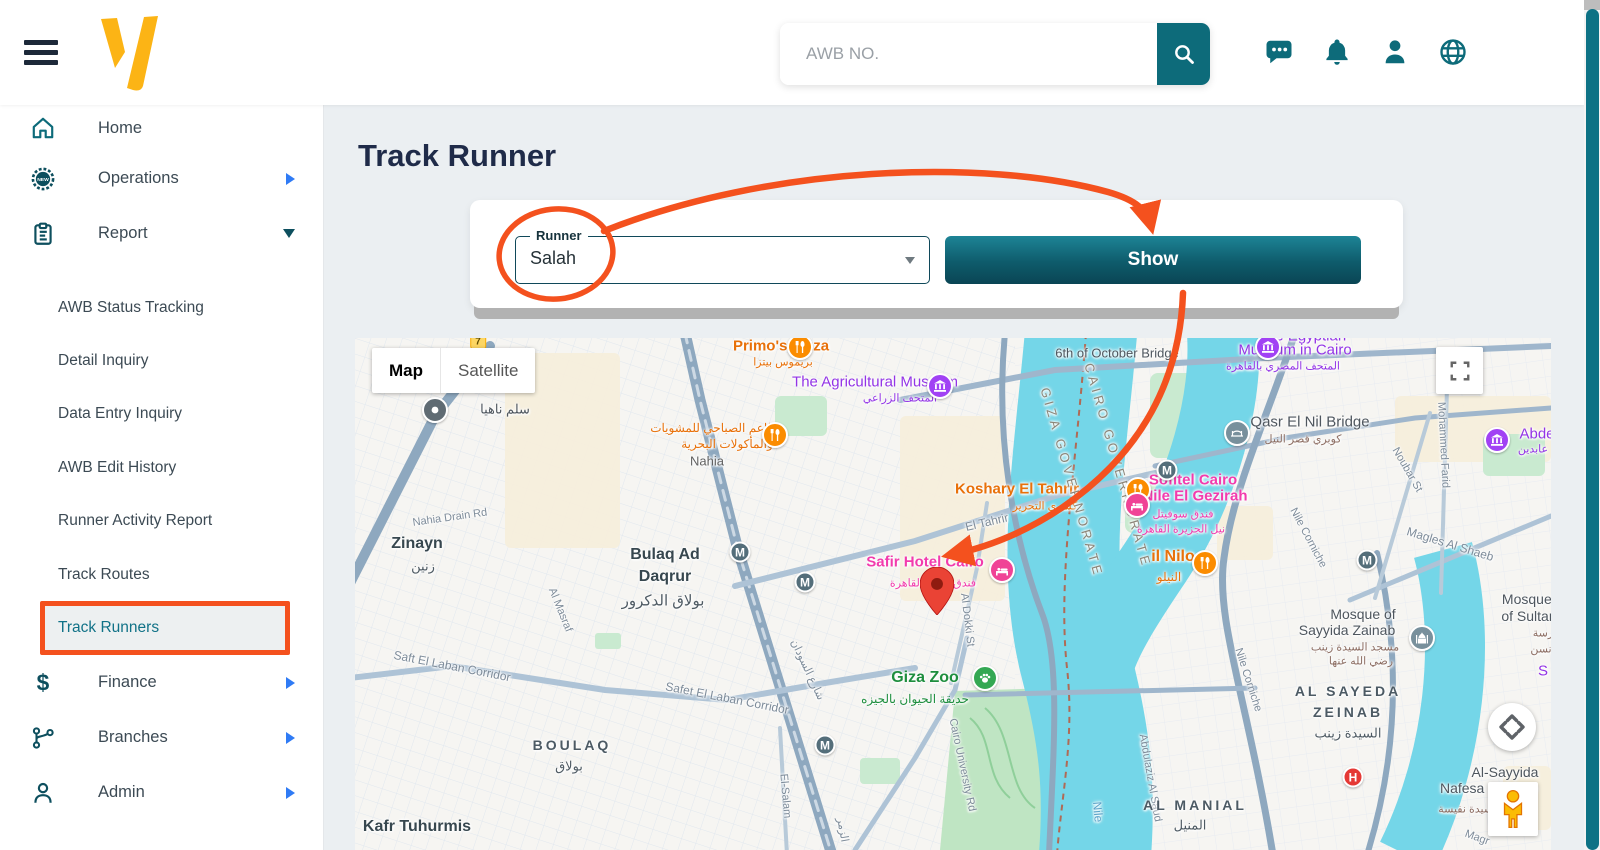  What do you see at coordinates (1459, 370) in the screenshot?
I see `fullscreen-button` at bounding box center [1459, 370].